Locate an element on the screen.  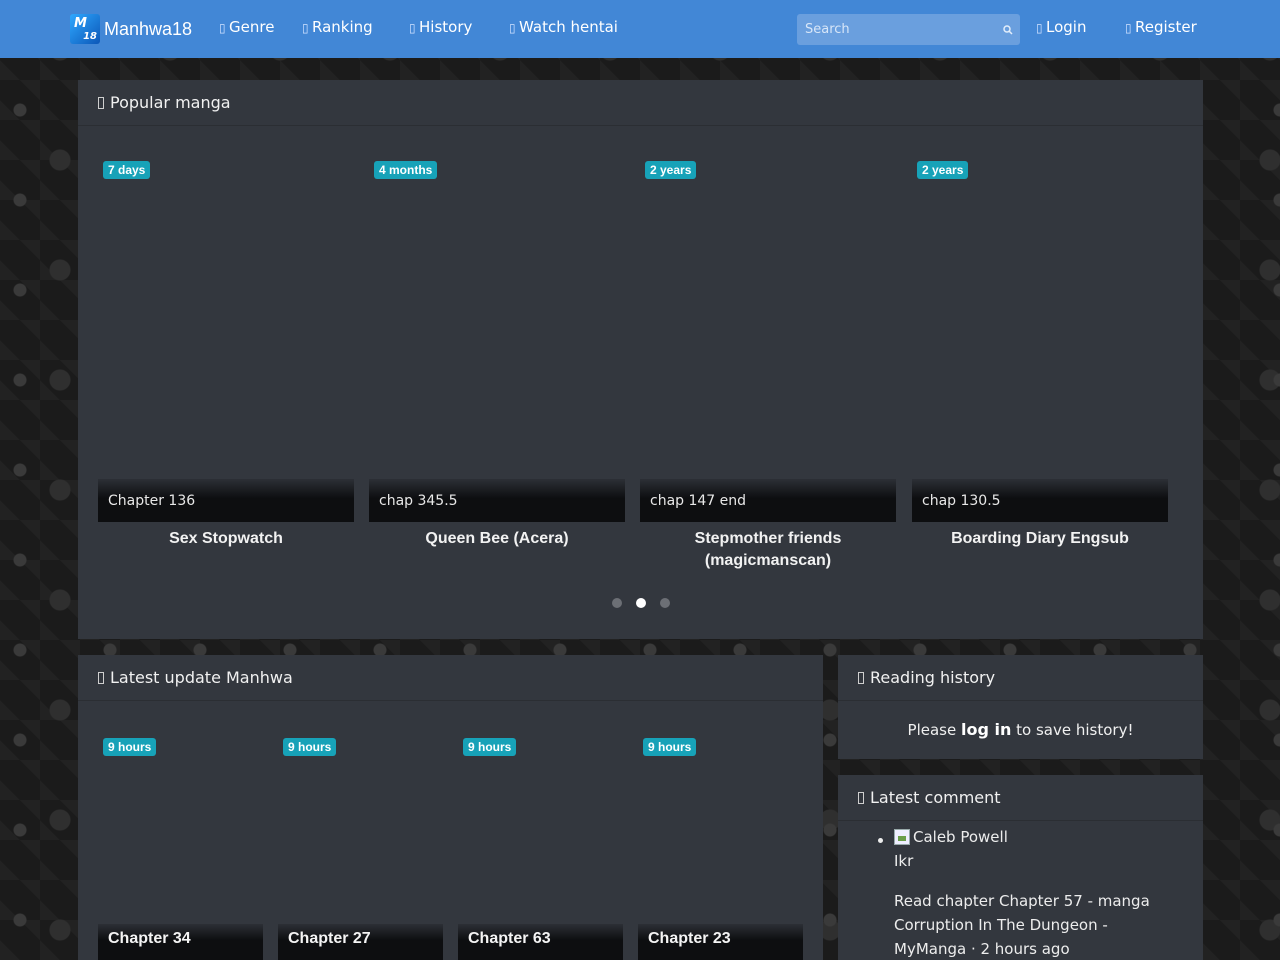
search-box is located at coordinates (908, 29).